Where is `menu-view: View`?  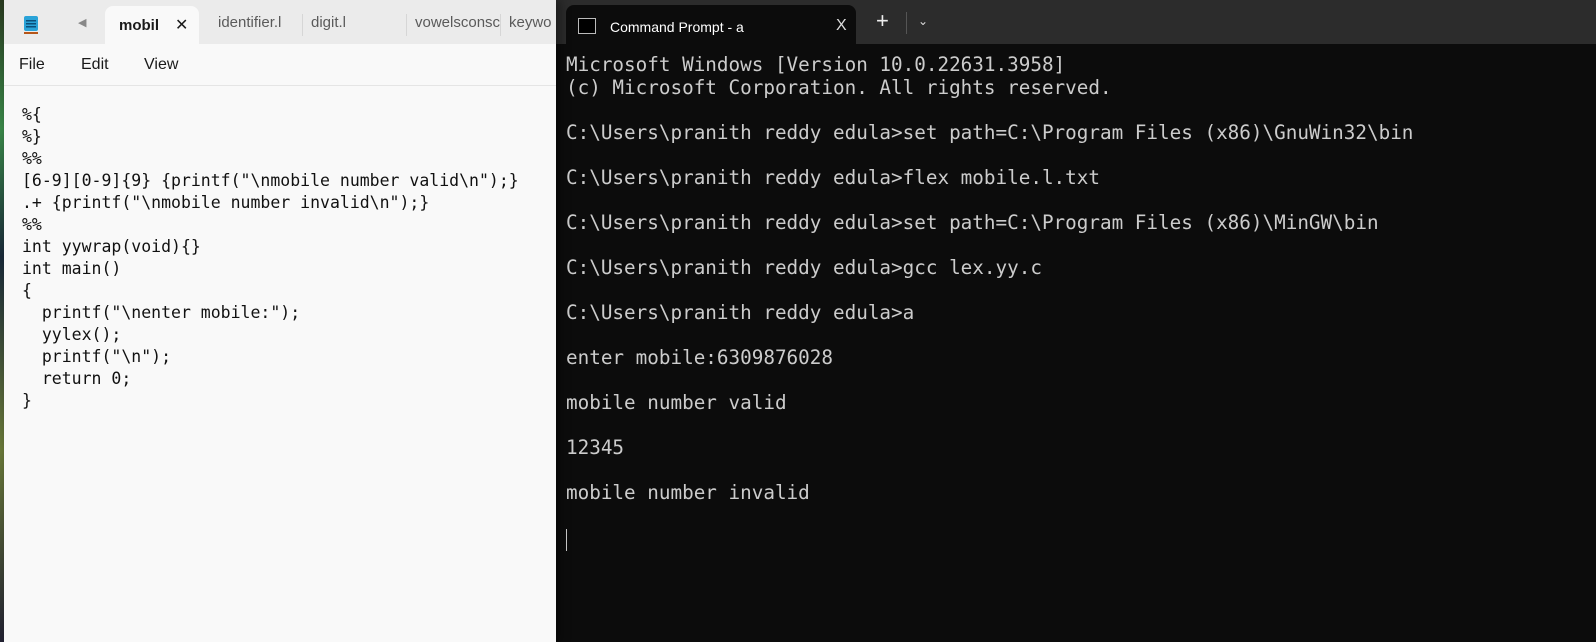 menu-view: View is located at coordinates (161, 65).